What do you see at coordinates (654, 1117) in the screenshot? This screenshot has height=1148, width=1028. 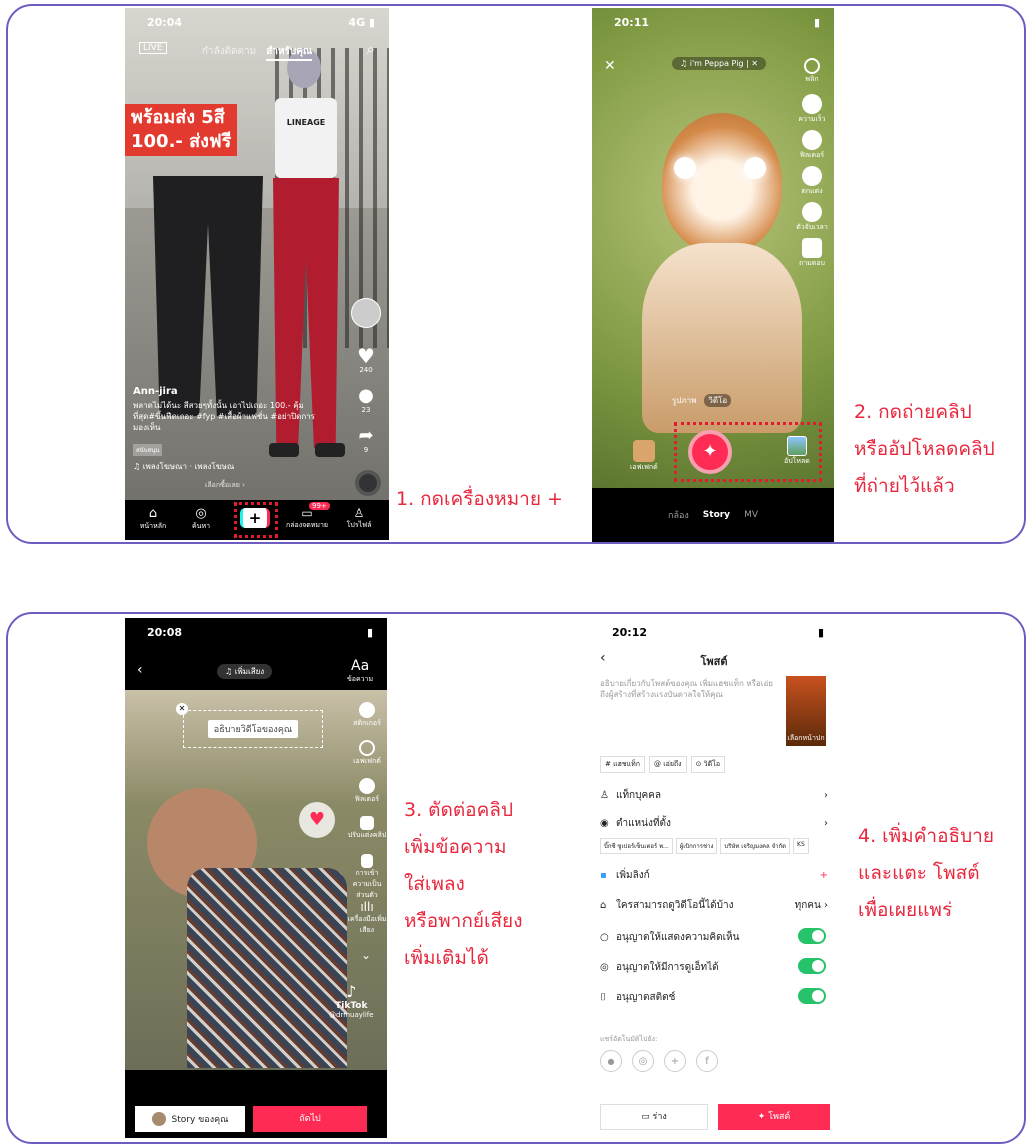 I see `draft-button: ▭ ร่าง` at bounding box center [654, 1117].